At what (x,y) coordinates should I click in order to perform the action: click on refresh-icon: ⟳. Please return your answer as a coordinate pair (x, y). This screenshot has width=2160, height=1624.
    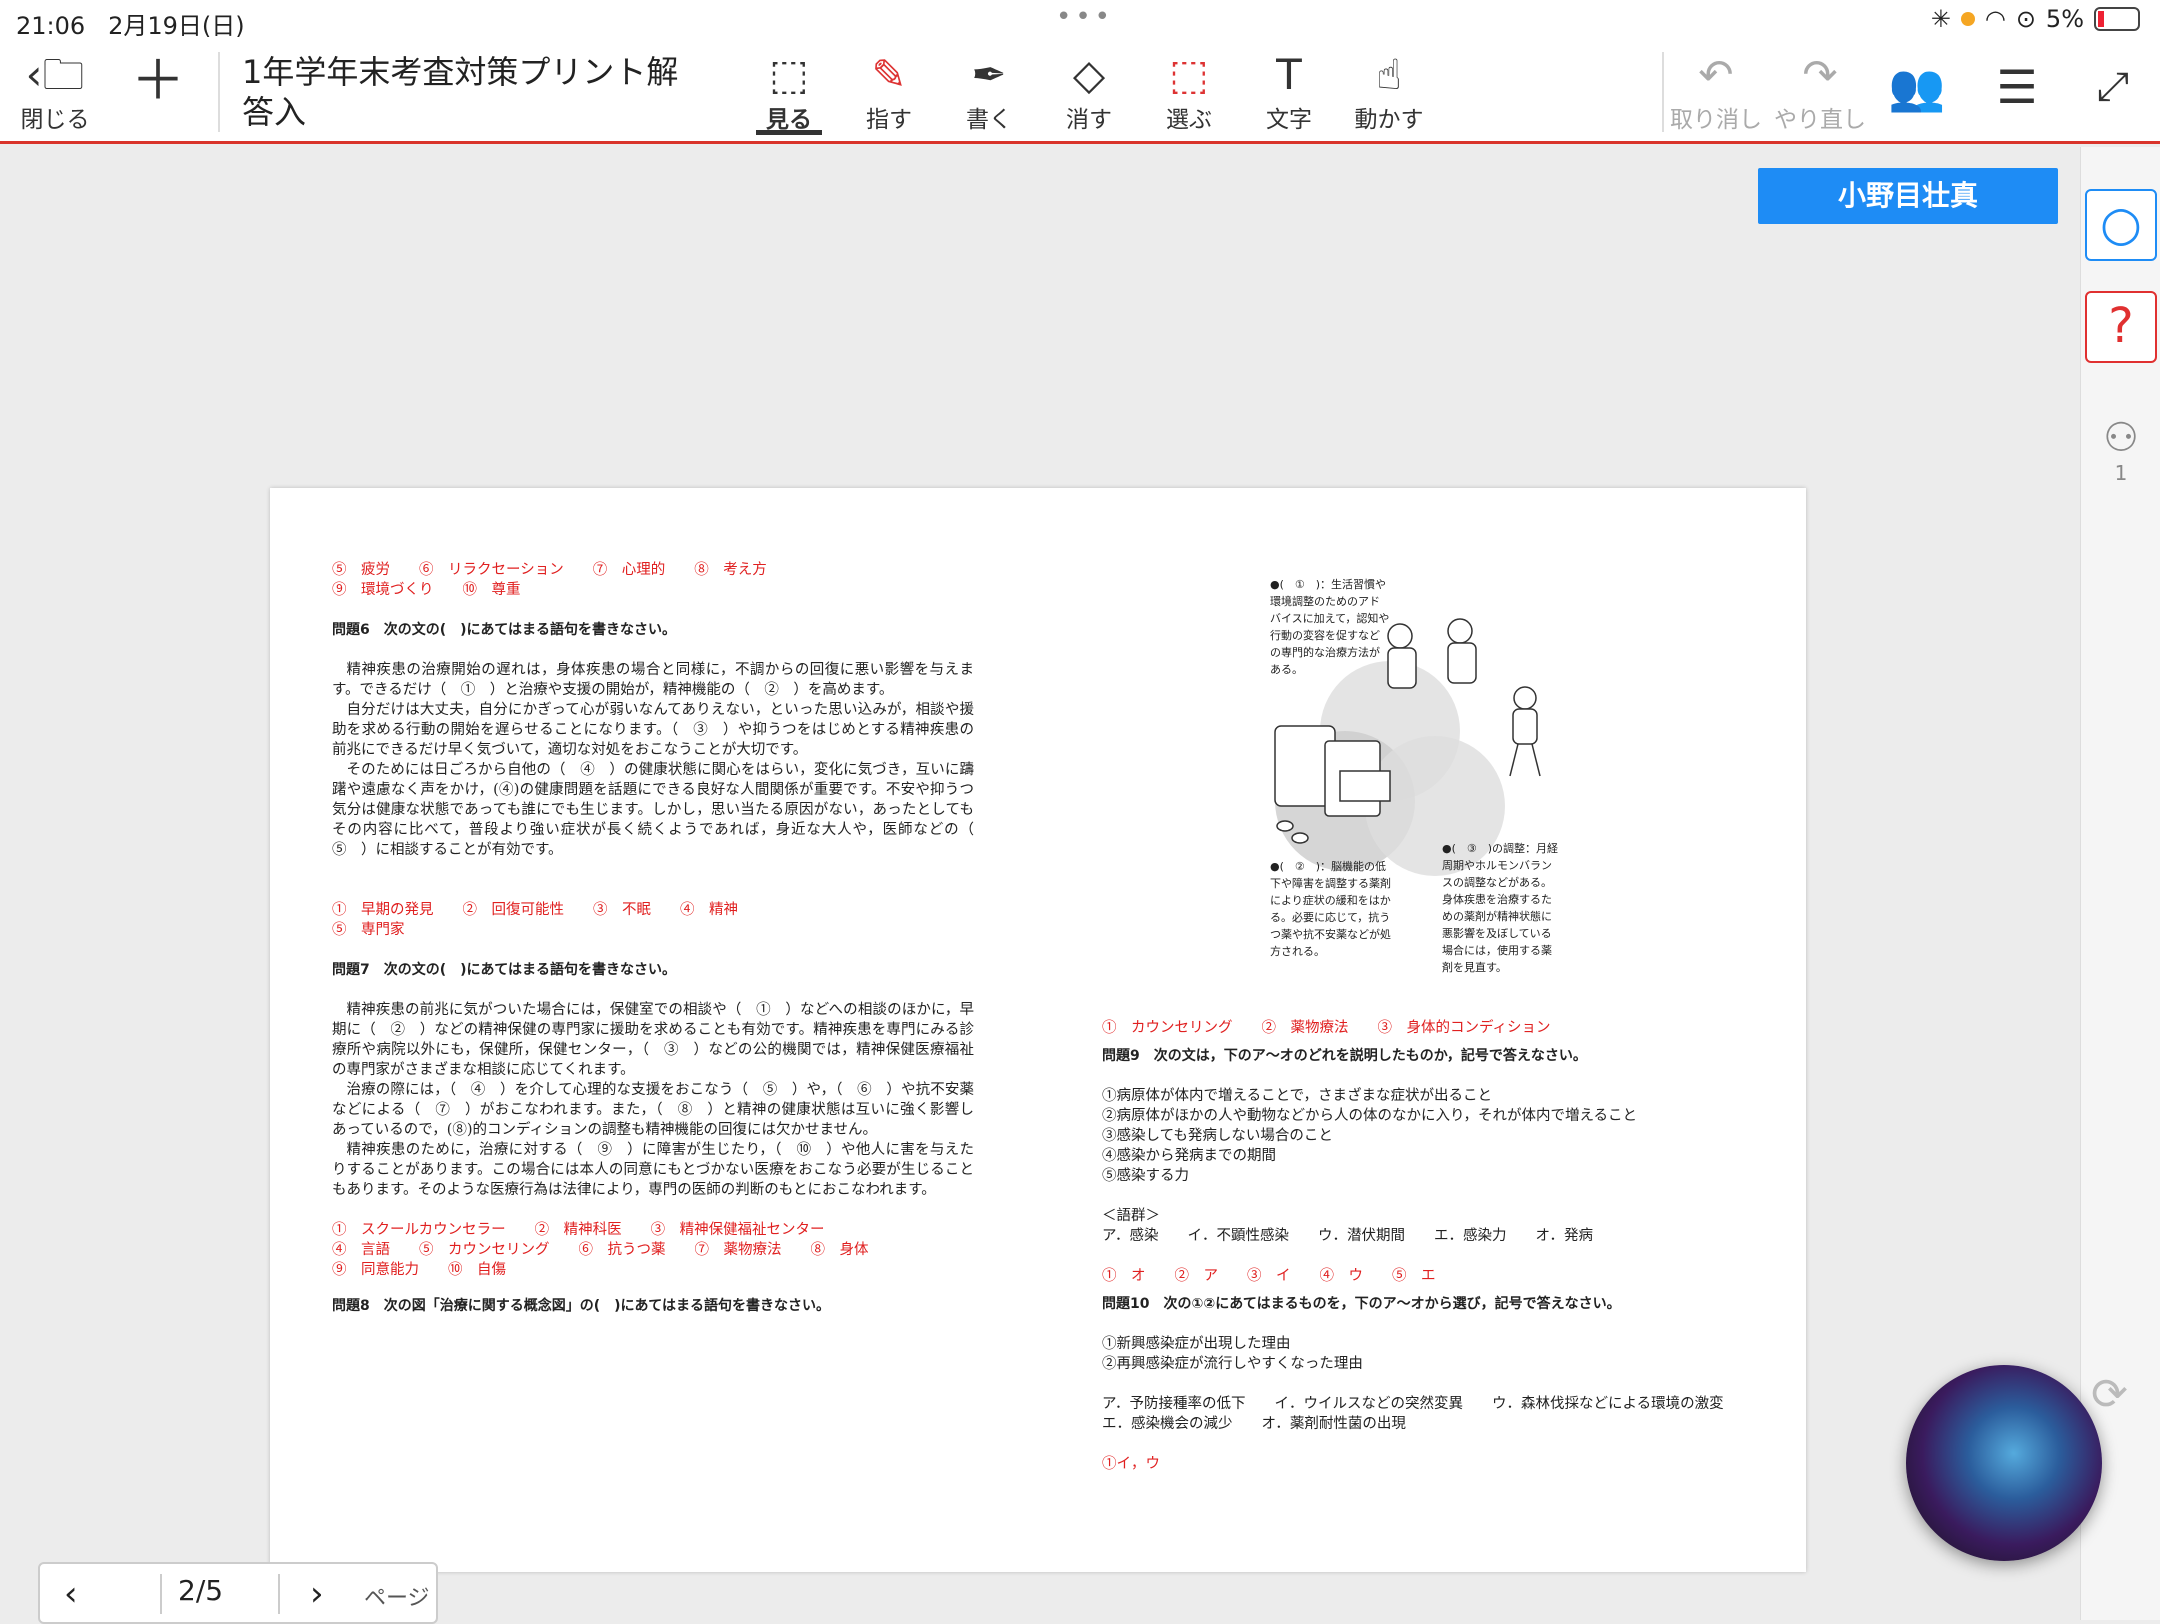
    Looking at the image, I should click on (2109, 1394).